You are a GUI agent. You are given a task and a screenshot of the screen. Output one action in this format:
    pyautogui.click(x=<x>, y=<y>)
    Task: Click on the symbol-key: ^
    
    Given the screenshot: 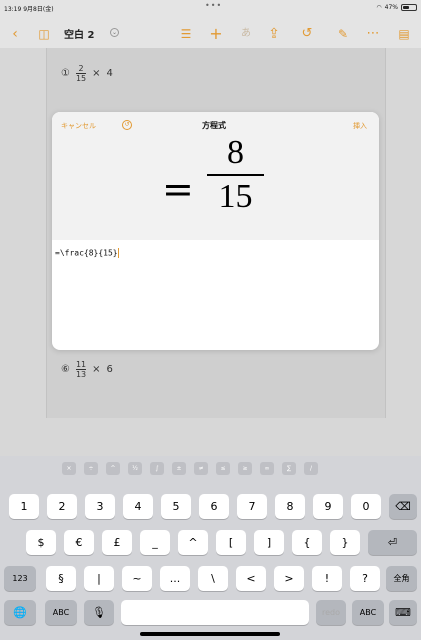 What is the action you would take?
    pyautogui.click(x=113, y=468)
    